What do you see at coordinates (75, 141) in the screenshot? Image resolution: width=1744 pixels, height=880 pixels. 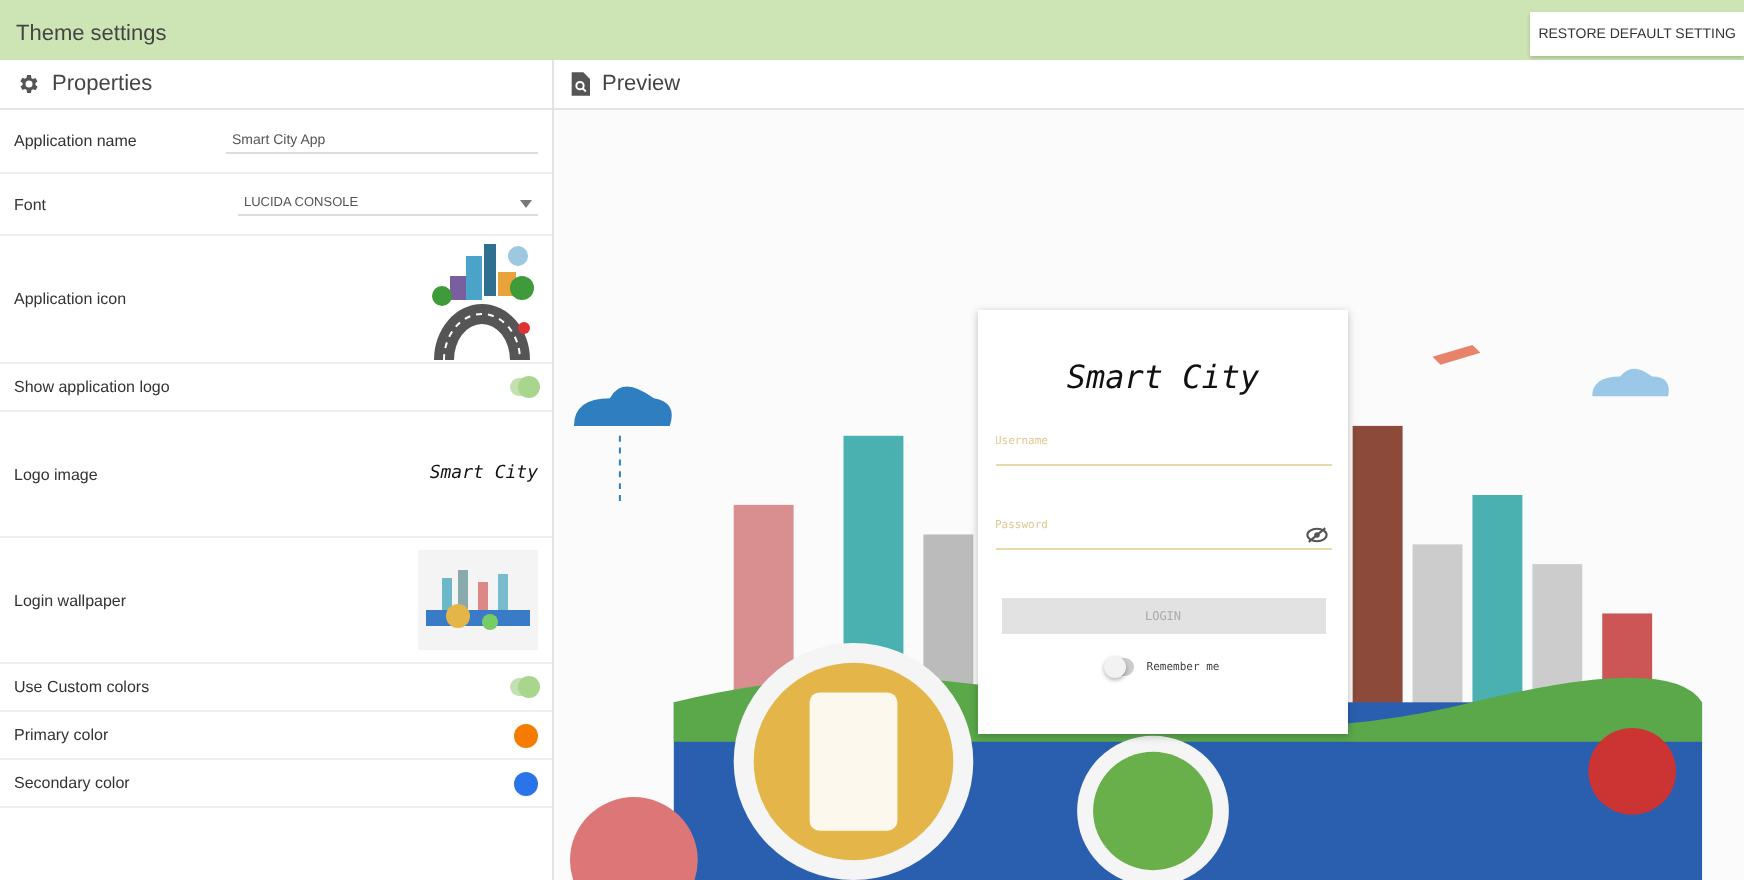 I see `property-label: Application name` at bounding box center [75, 141].